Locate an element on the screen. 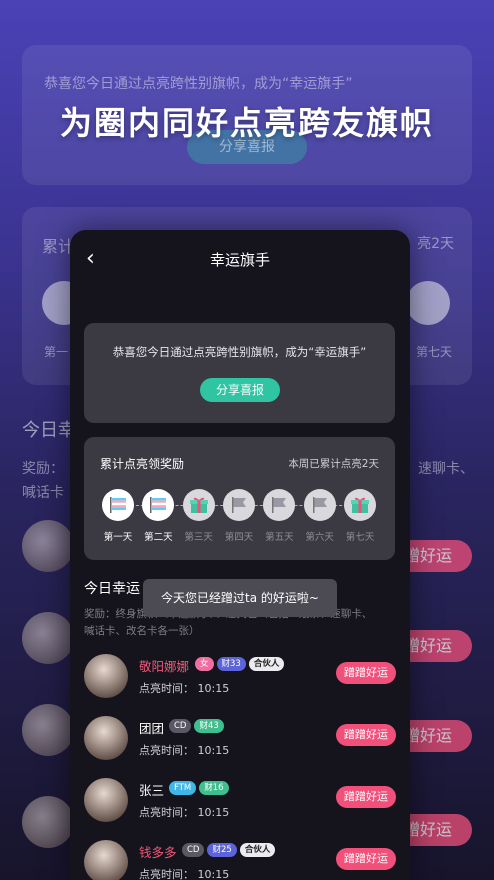 The height and width of the screenshot is (880, 494). user-badges: FTM 财16 is located at coordinates (199, 788).